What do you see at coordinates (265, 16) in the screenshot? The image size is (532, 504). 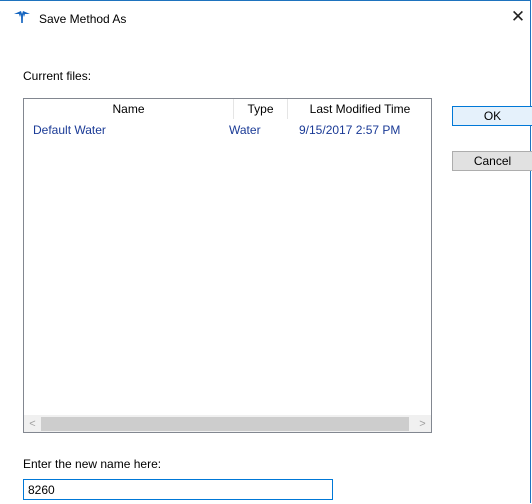 I see `title-bar: Save Method As ✕` at bounding box center [265, 16].